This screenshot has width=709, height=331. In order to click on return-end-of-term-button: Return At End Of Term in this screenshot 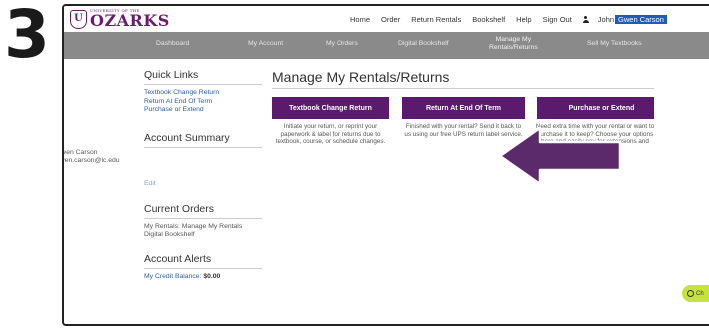, I will do `click(463, 108)`.